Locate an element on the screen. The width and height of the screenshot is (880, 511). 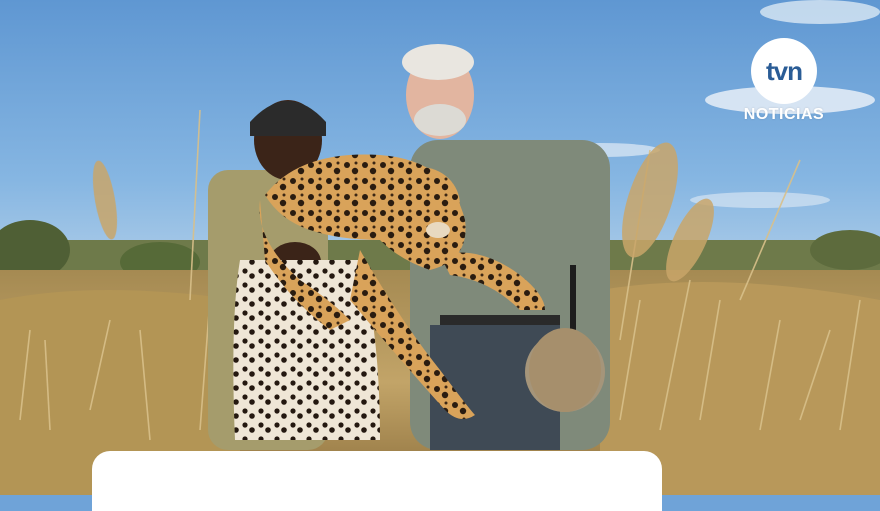
hat is located at coordinates (565, 370).